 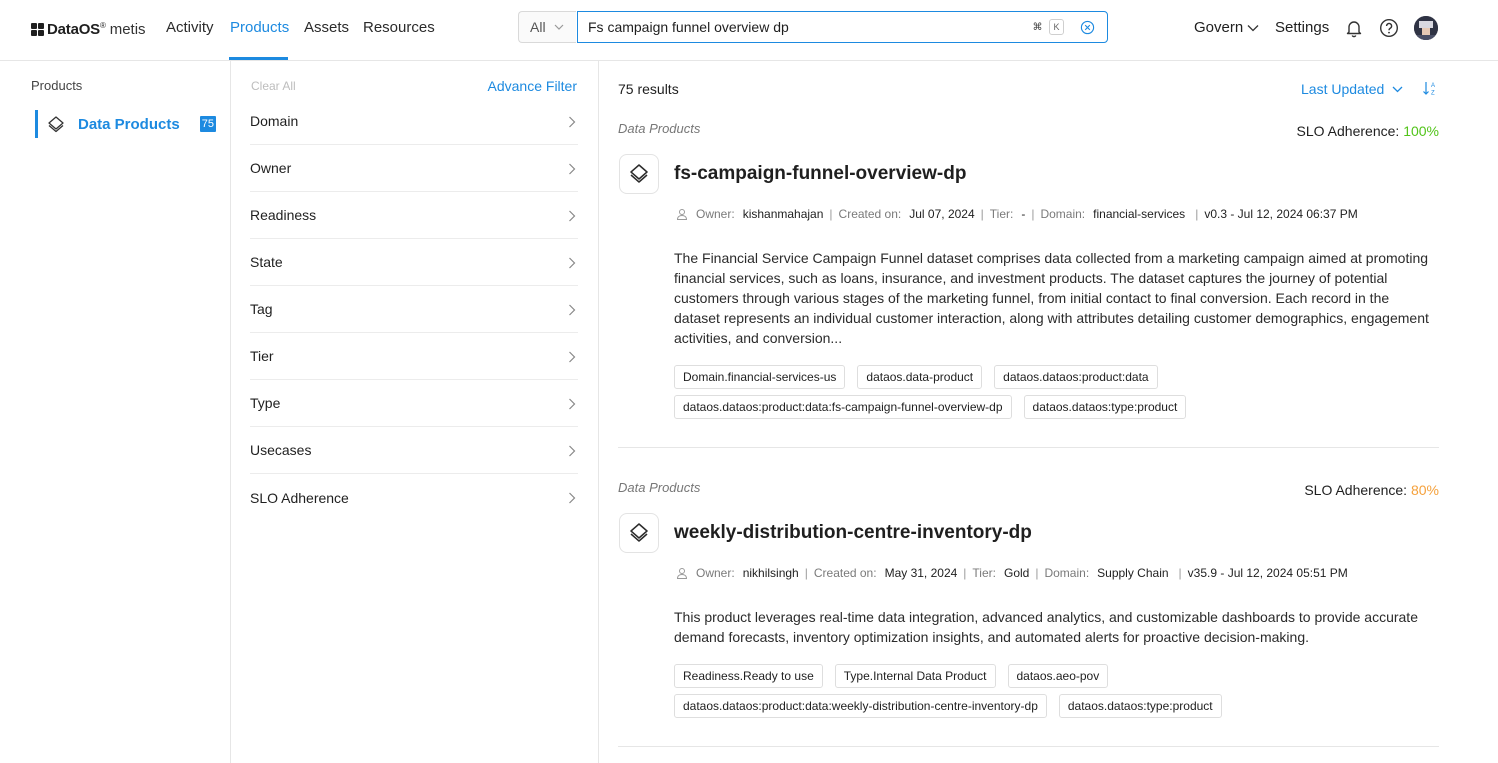 What do you see at coordinates (1343, 89) in the screenshot?
I see `sort-label: Last Updated` at bounding box center [1343, 89].